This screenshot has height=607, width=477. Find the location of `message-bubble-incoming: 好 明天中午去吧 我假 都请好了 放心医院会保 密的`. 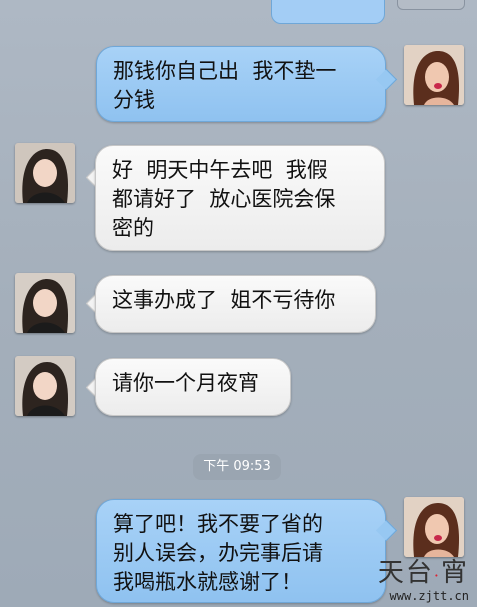

message-bubble-incoming: 好 明天中午去吧 我假 都请好了 放心医院会保 密的 is located at coordinates (240, 198).